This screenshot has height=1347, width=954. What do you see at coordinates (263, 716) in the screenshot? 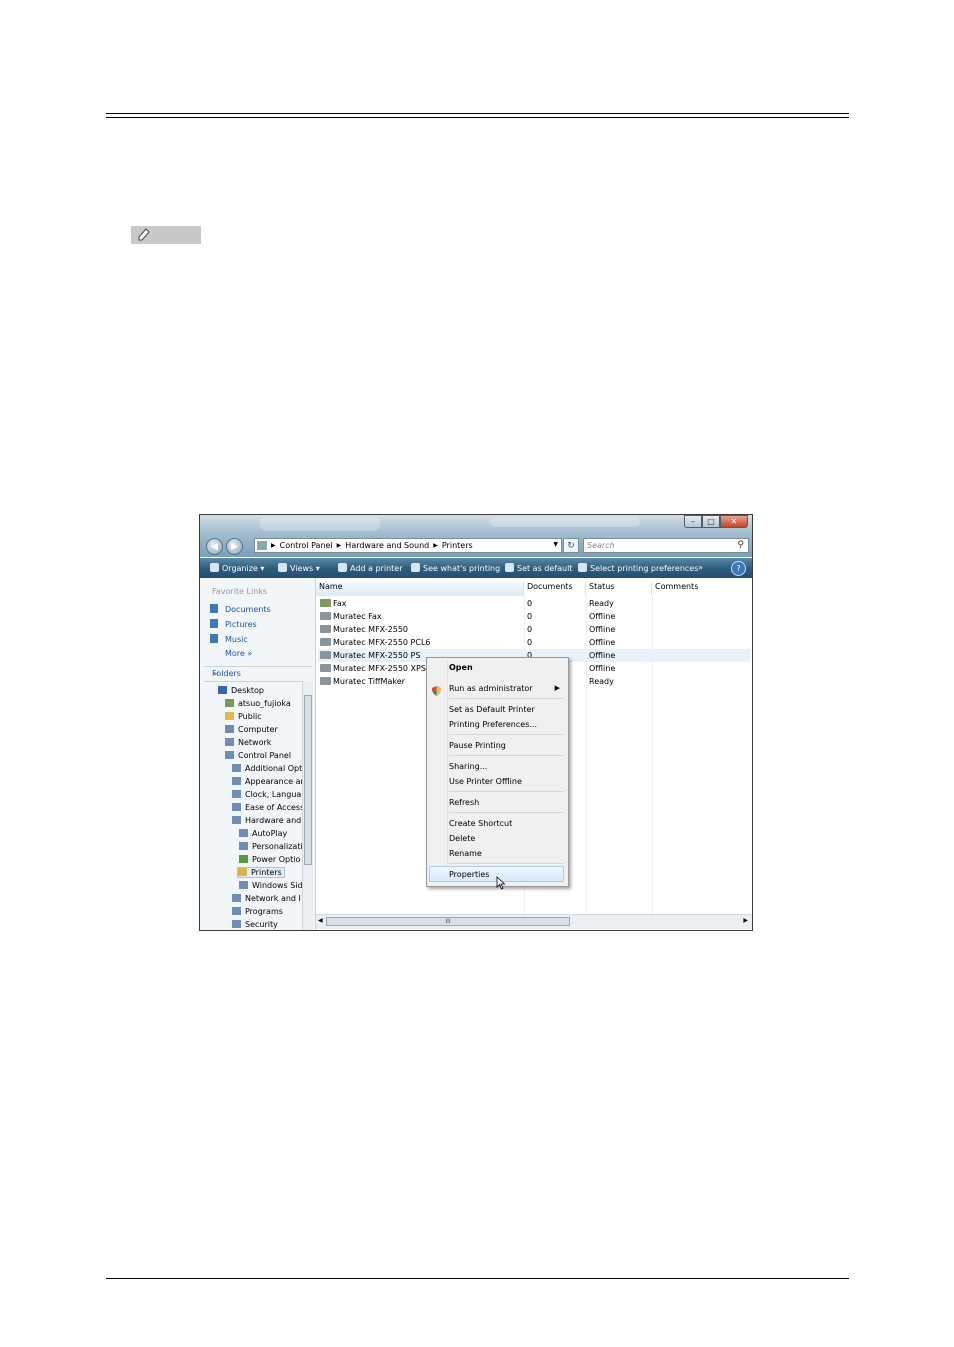
I see `tree-public: Public` at bounding box center [263, 716].